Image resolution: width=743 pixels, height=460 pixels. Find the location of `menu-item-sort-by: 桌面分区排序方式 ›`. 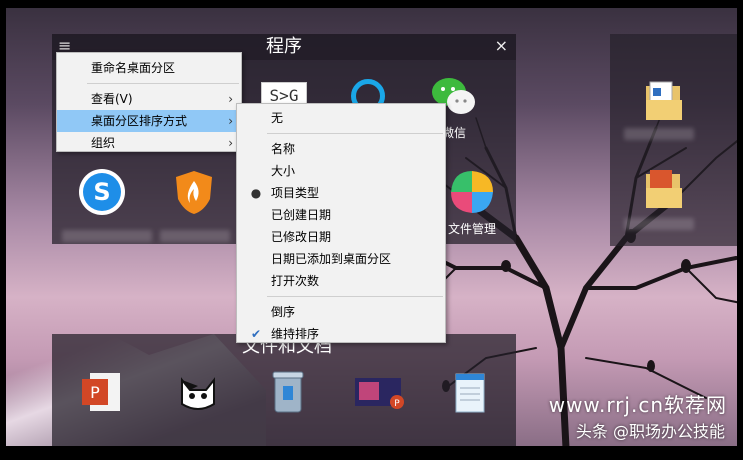

menu-item-sort-by: 桌面分区排序方式 › is located at coordinates (149, 121).